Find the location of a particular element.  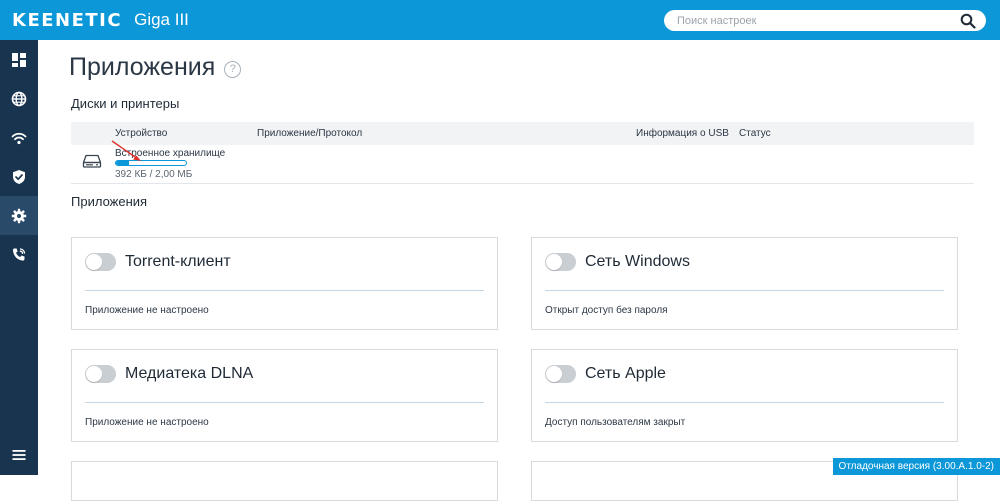

sidebar-item-security is located at coordinates (19, 176).